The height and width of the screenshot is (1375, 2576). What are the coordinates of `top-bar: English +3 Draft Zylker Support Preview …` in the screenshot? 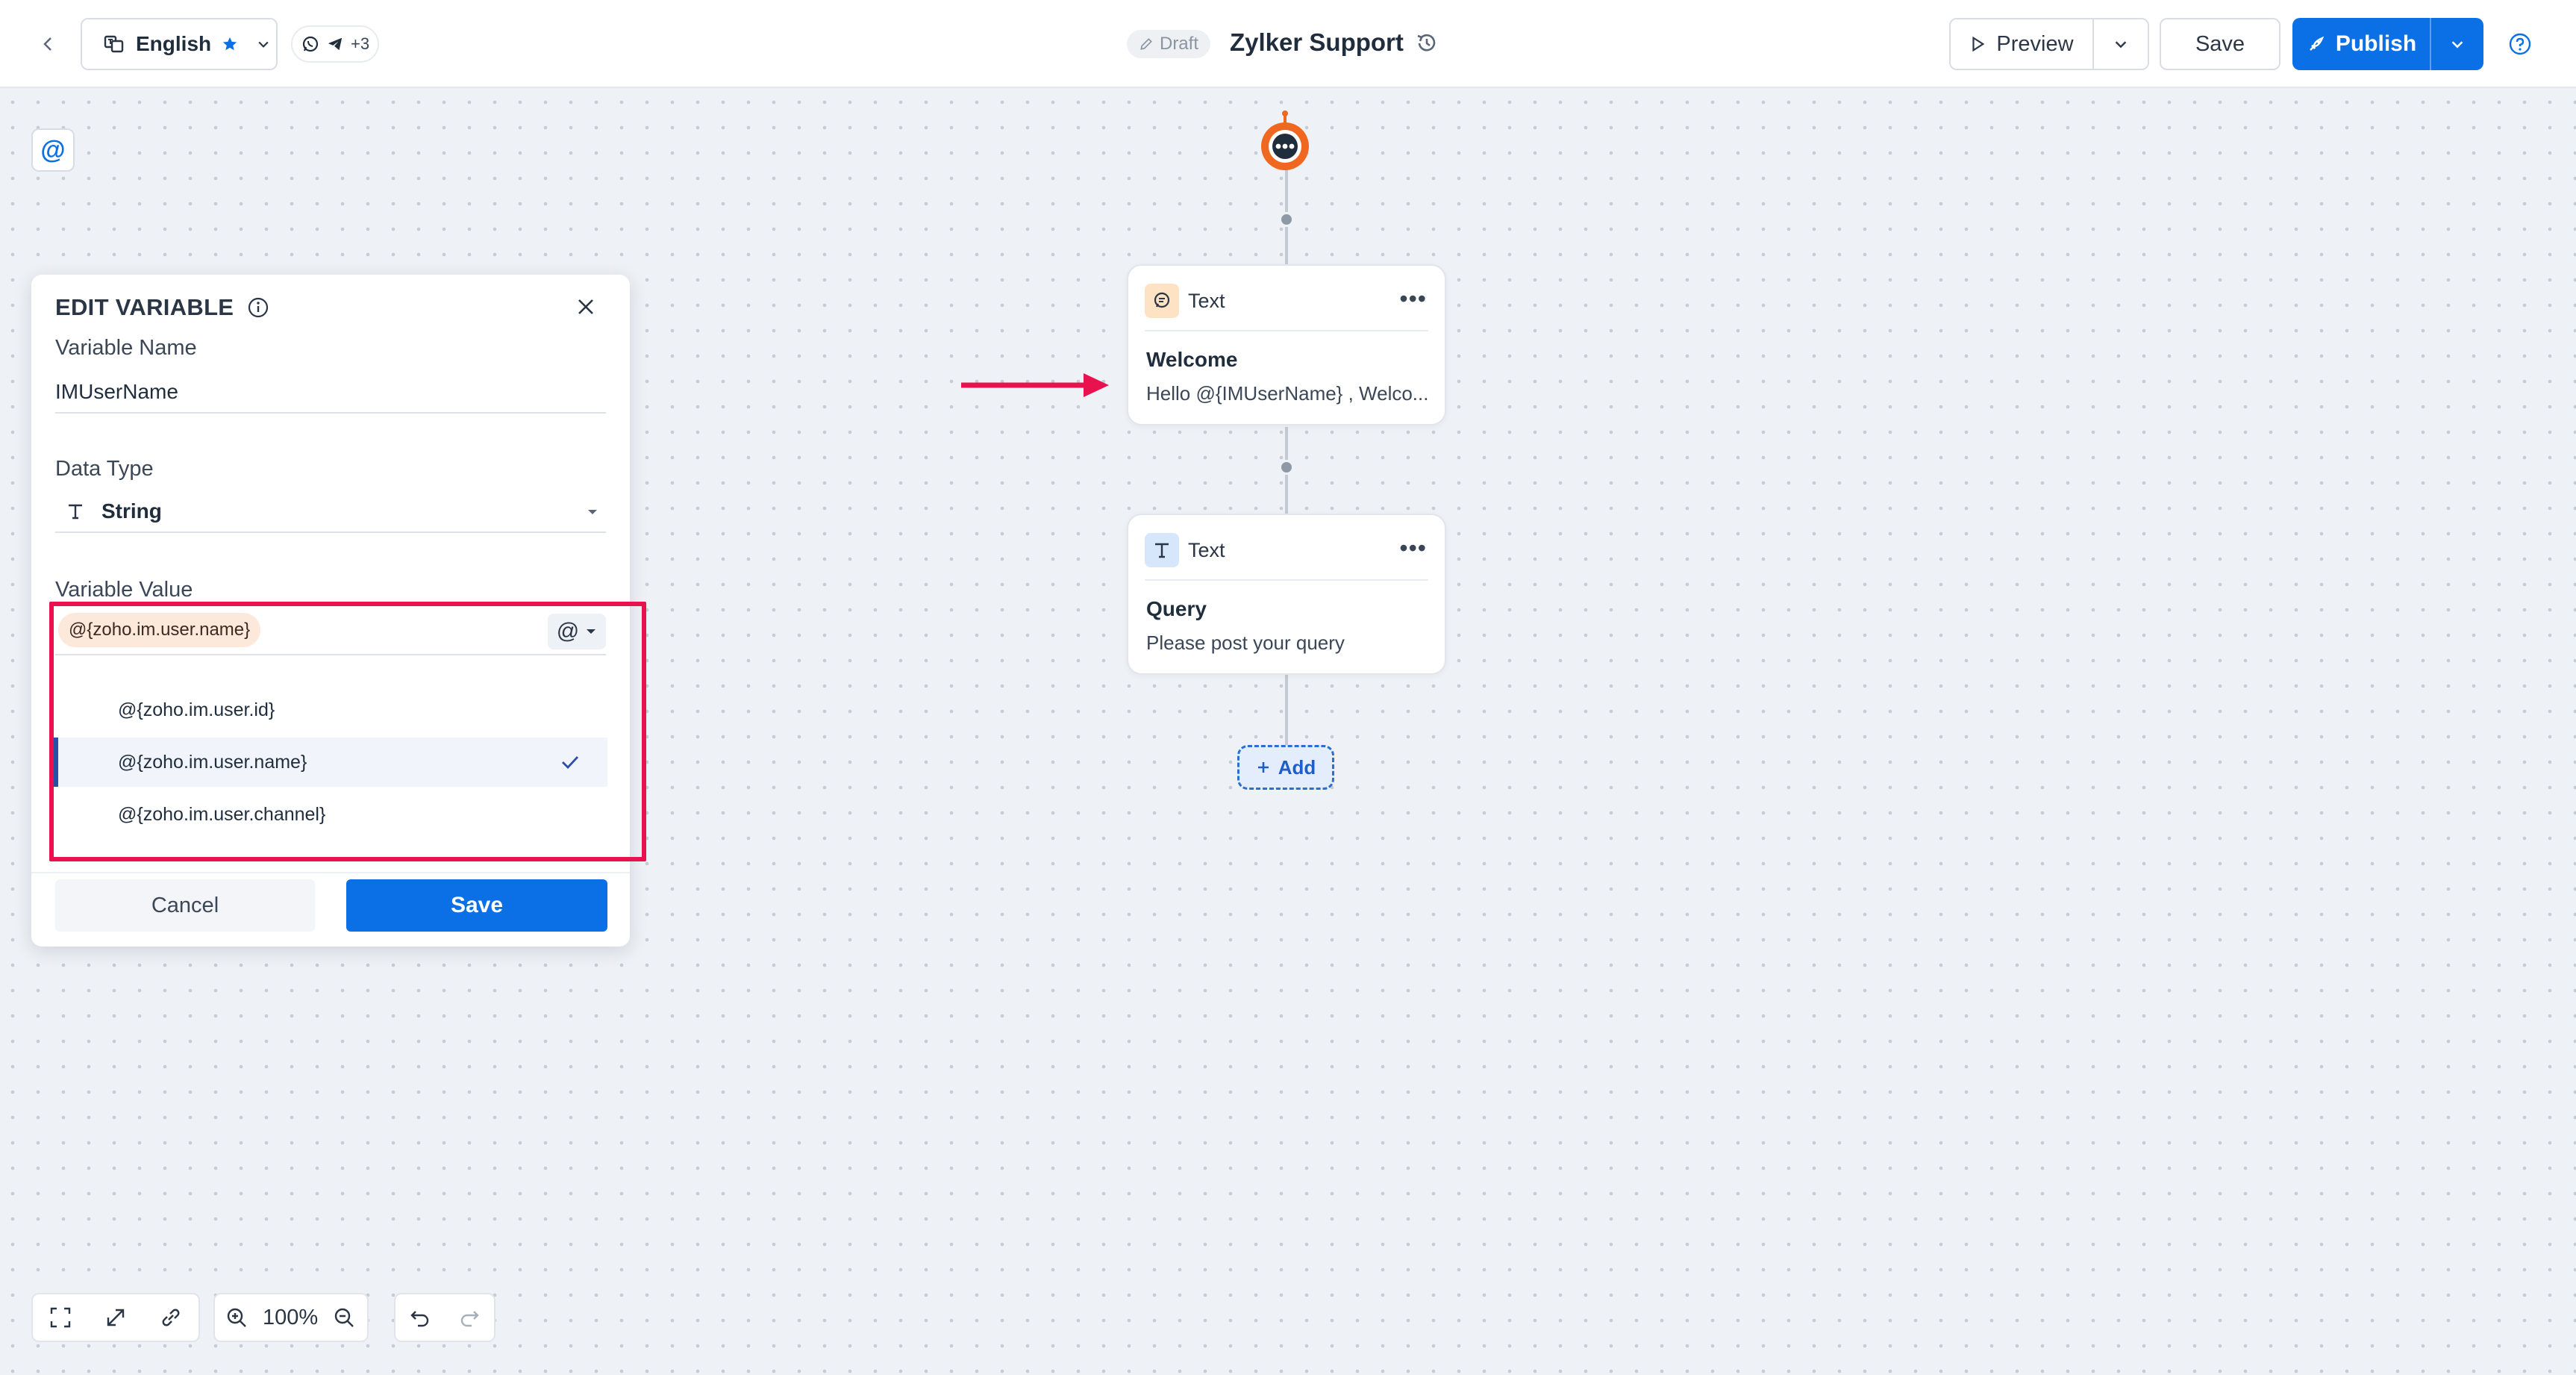 It's located at (1288, 44).